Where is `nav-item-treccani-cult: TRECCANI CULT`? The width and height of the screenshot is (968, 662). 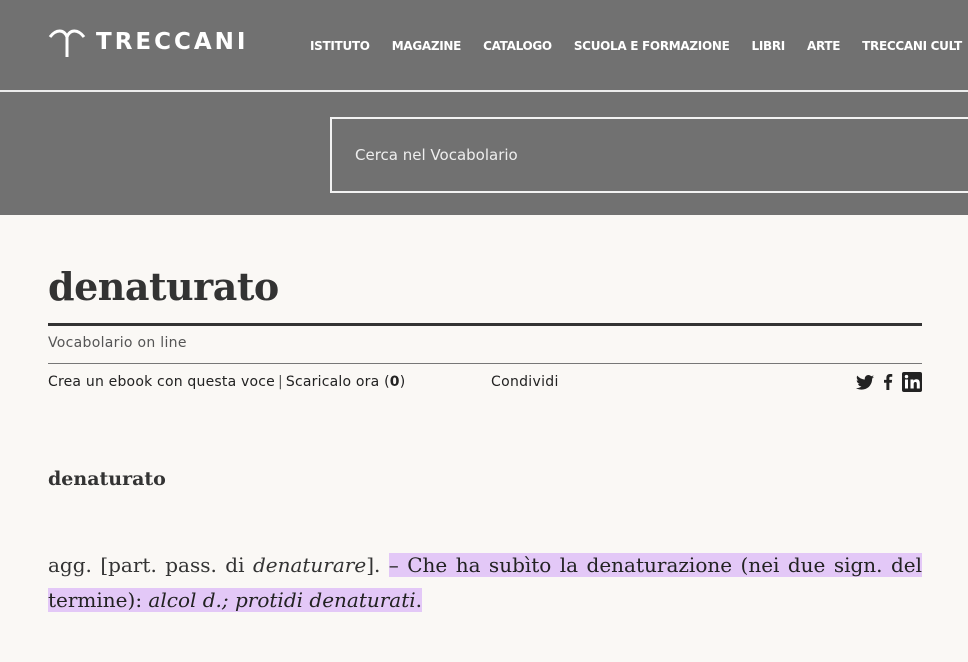 nav-item-treccani-cult: TRECCANI CULT is located at coordinates (912, 46).